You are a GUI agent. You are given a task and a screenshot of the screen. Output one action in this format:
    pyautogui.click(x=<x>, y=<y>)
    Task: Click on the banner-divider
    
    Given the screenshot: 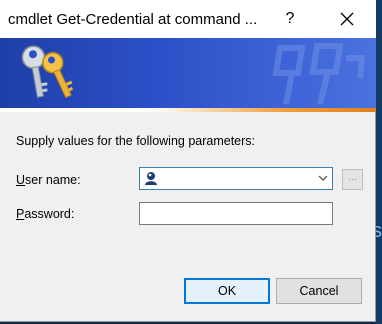 What is the action you would take?
    pyautogui.click(x=188, y=110)
    